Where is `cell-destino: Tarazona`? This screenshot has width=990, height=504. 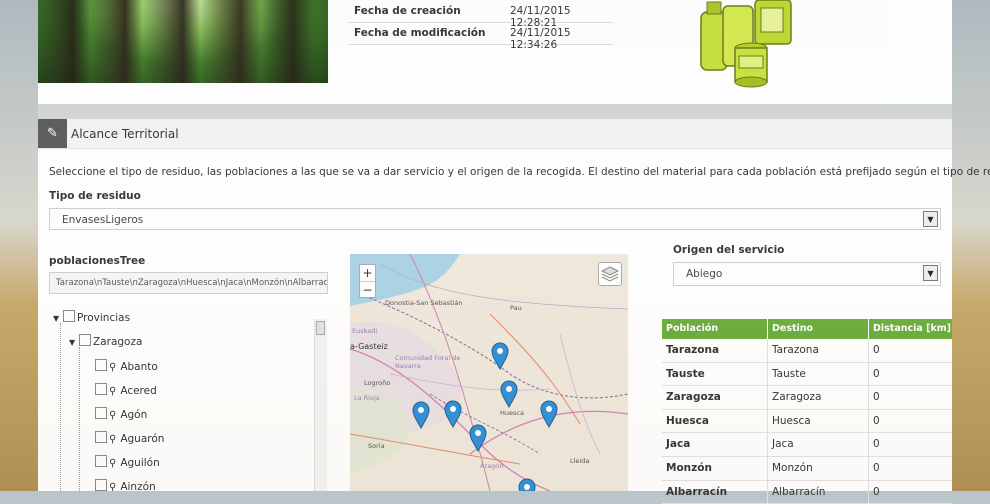 cell-destino: Tarazona is located at coordinates (795, 350).